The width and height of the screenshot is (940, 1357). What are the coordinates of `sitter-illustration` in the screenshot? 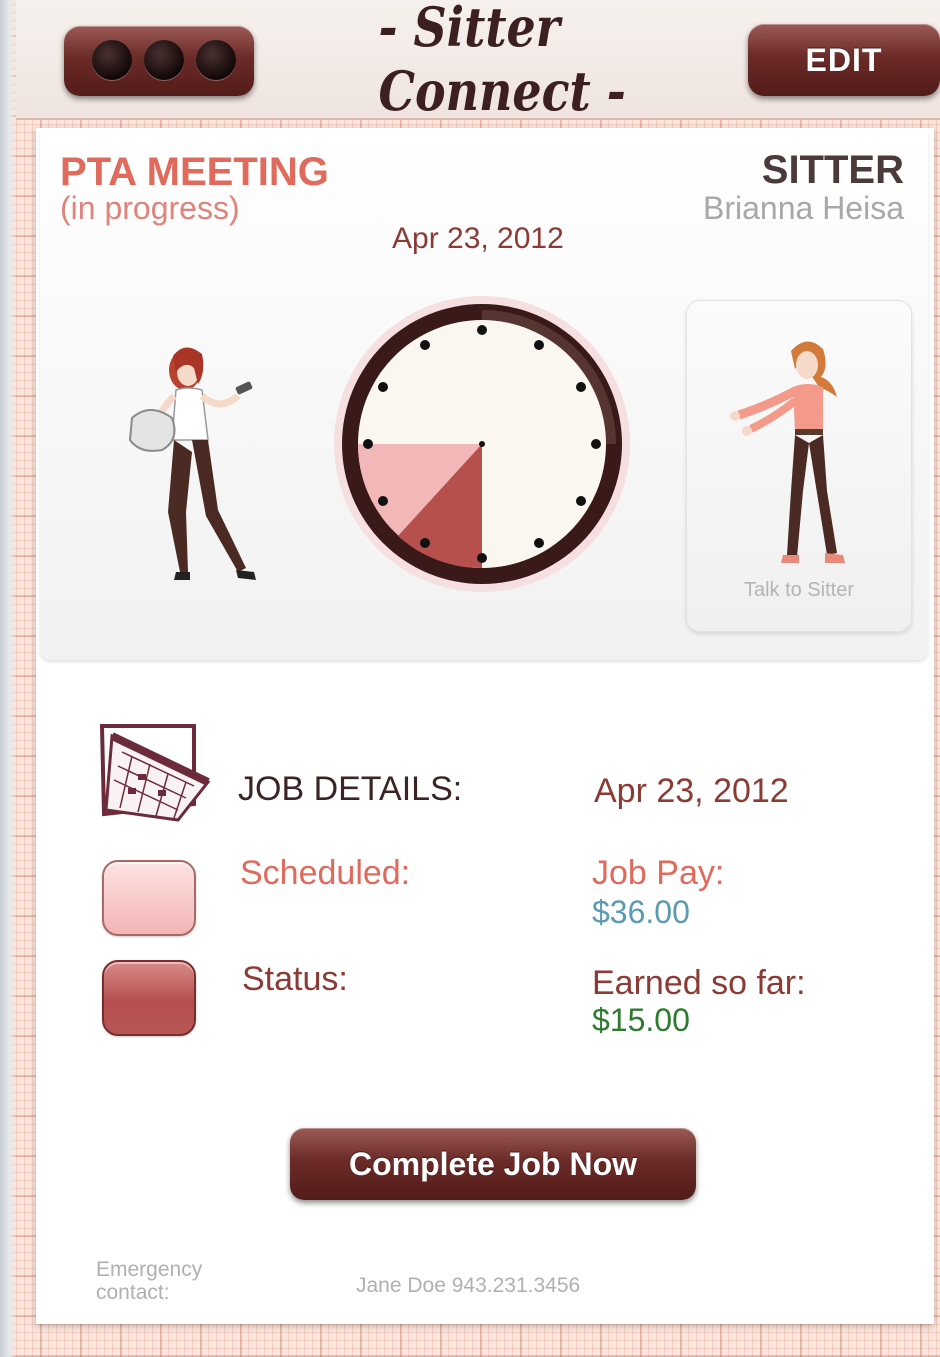 It's located at (787, 452).